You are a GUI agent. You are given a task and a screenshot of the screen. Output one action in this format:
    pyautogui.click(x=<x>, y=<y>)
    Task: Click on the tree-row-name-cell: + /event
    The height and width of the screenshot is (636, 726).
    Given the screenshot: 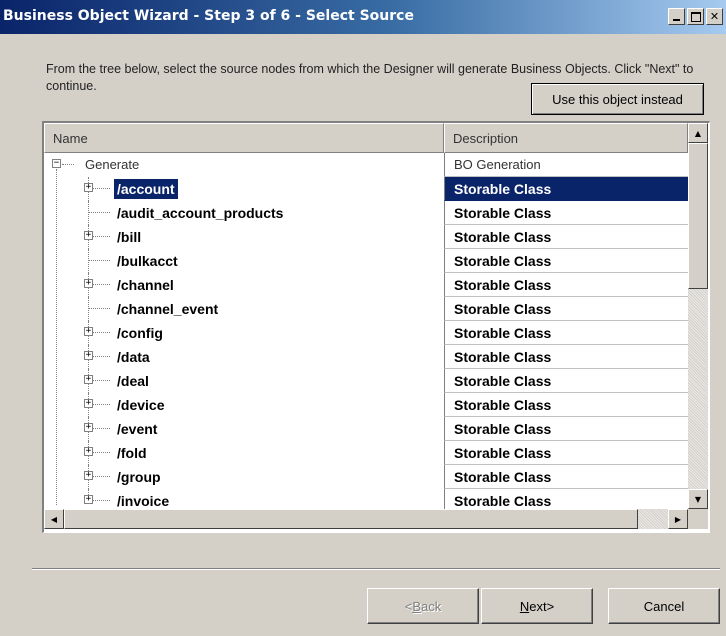 What is the action you would take?
    pyautogui.click(x=244, y=429)
    